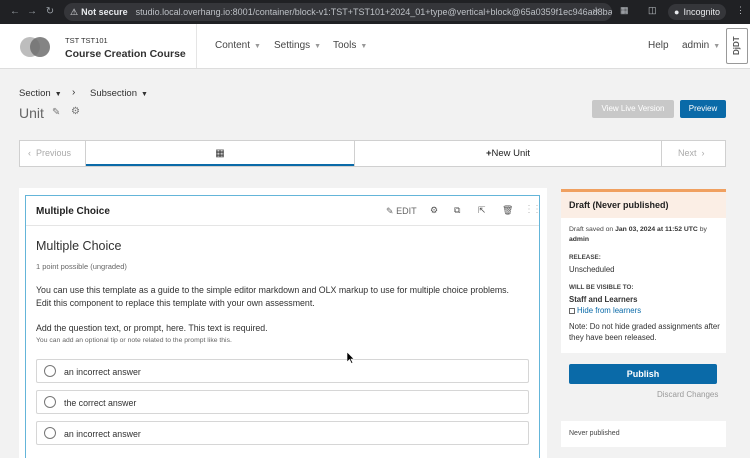 The height and width of the screenshot is (458, 750). What do you see at coordinates (292, 45) in the screenshot?
I see `nav-settings-label: Settings` at bounding box center [292, 45].